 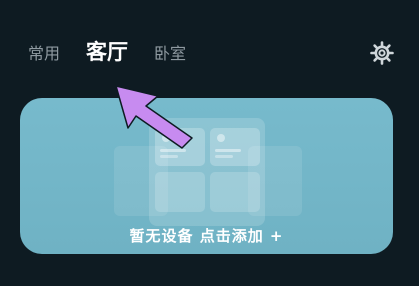 I want to click on tab-bedroom: 卧室, so click(x=170, y=52).